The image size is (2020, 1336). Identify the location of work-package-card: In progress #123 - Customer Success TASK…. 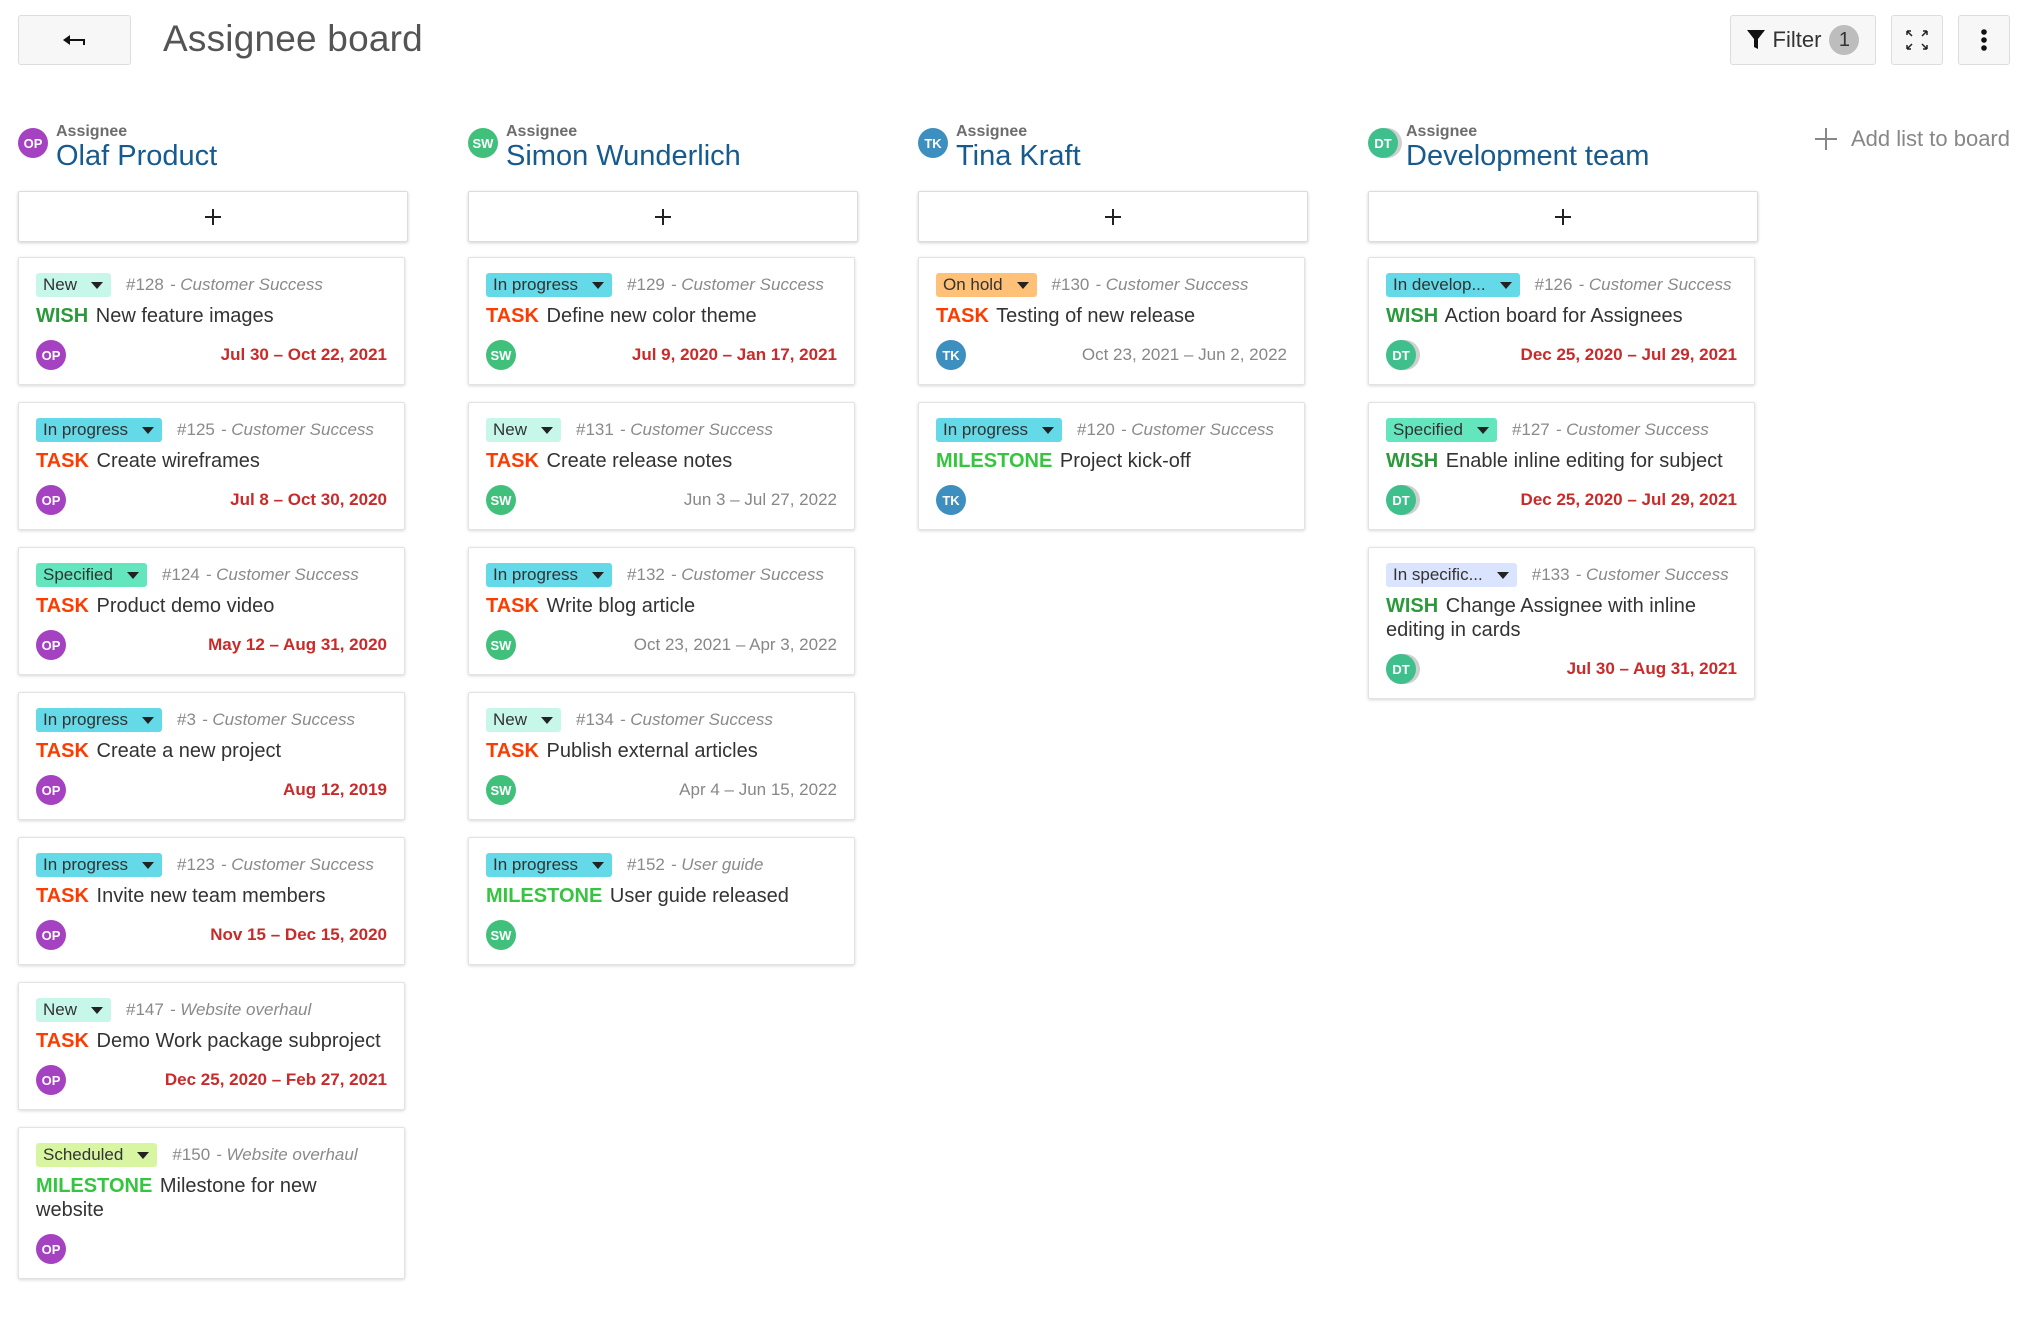
(211, 901).